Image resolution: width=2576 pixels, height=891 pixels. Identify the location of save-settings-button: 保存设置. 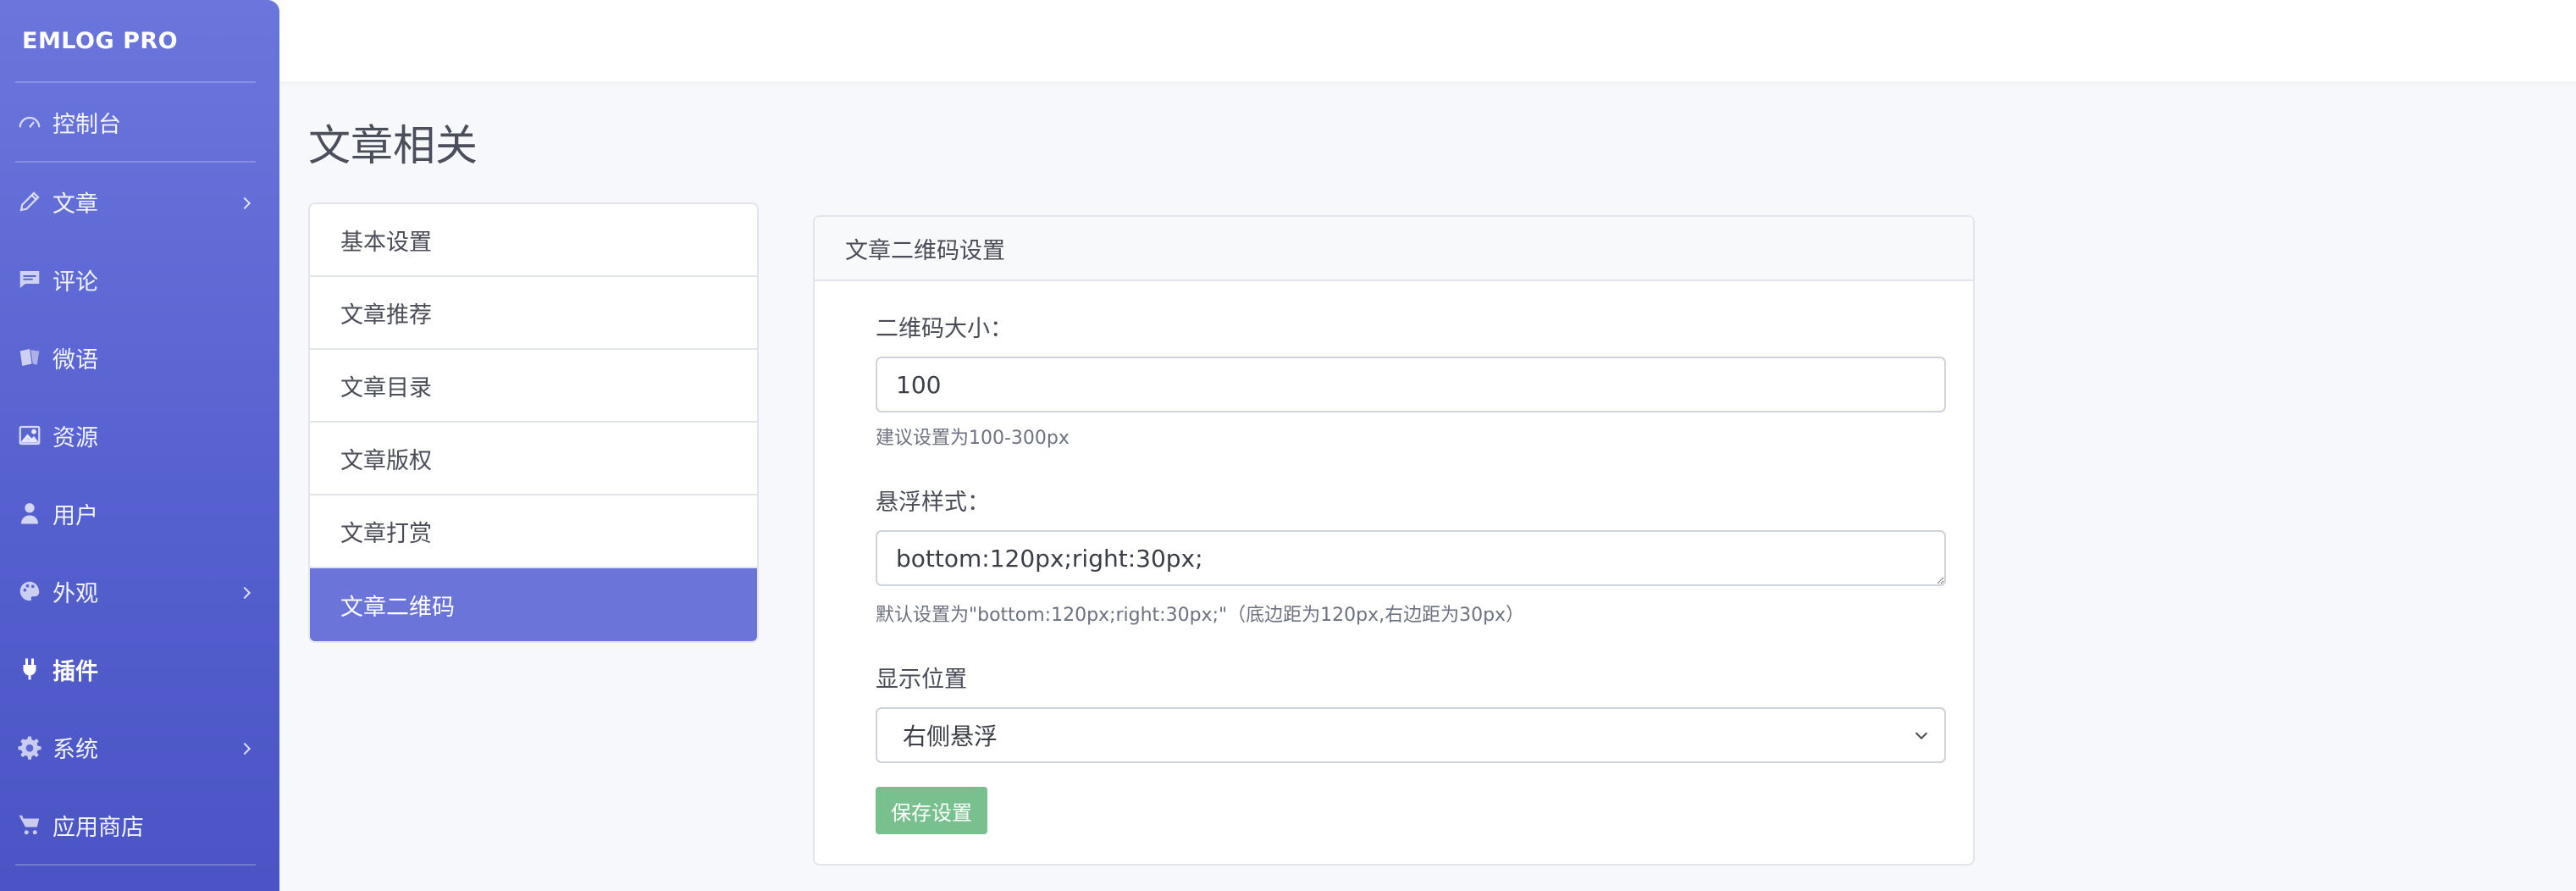
(932, 810).